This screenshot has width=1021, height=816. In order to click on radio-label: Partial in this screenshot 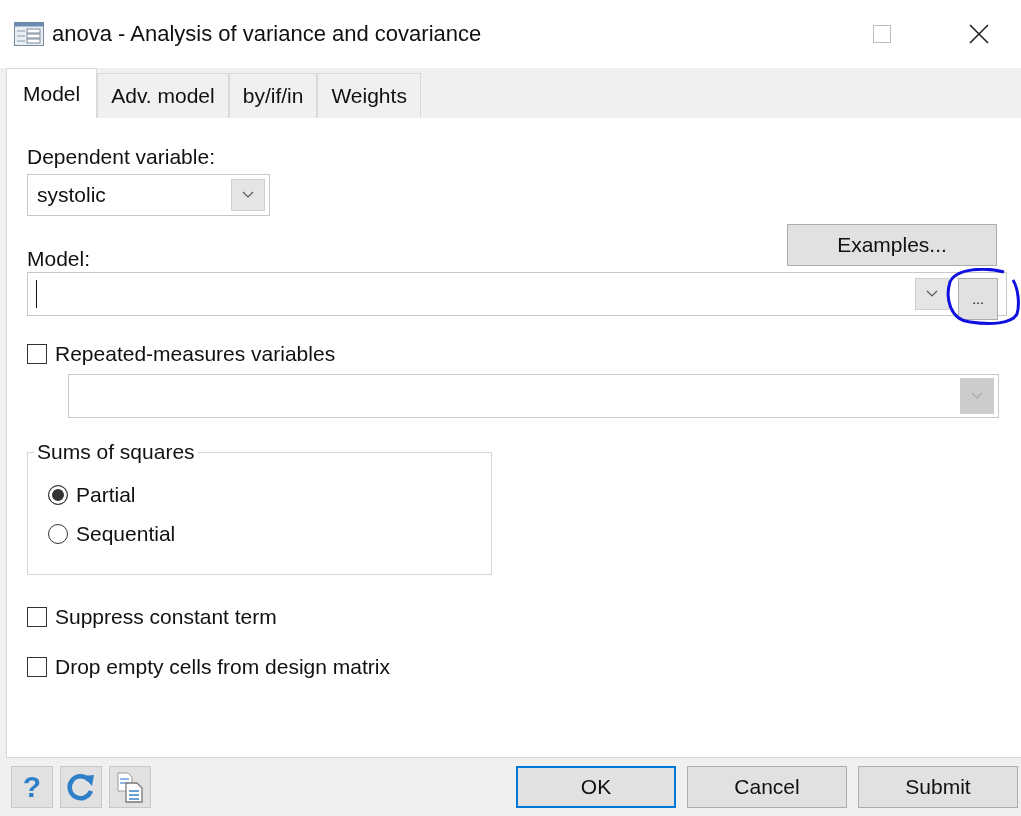, I will do `click(106, 495)`.